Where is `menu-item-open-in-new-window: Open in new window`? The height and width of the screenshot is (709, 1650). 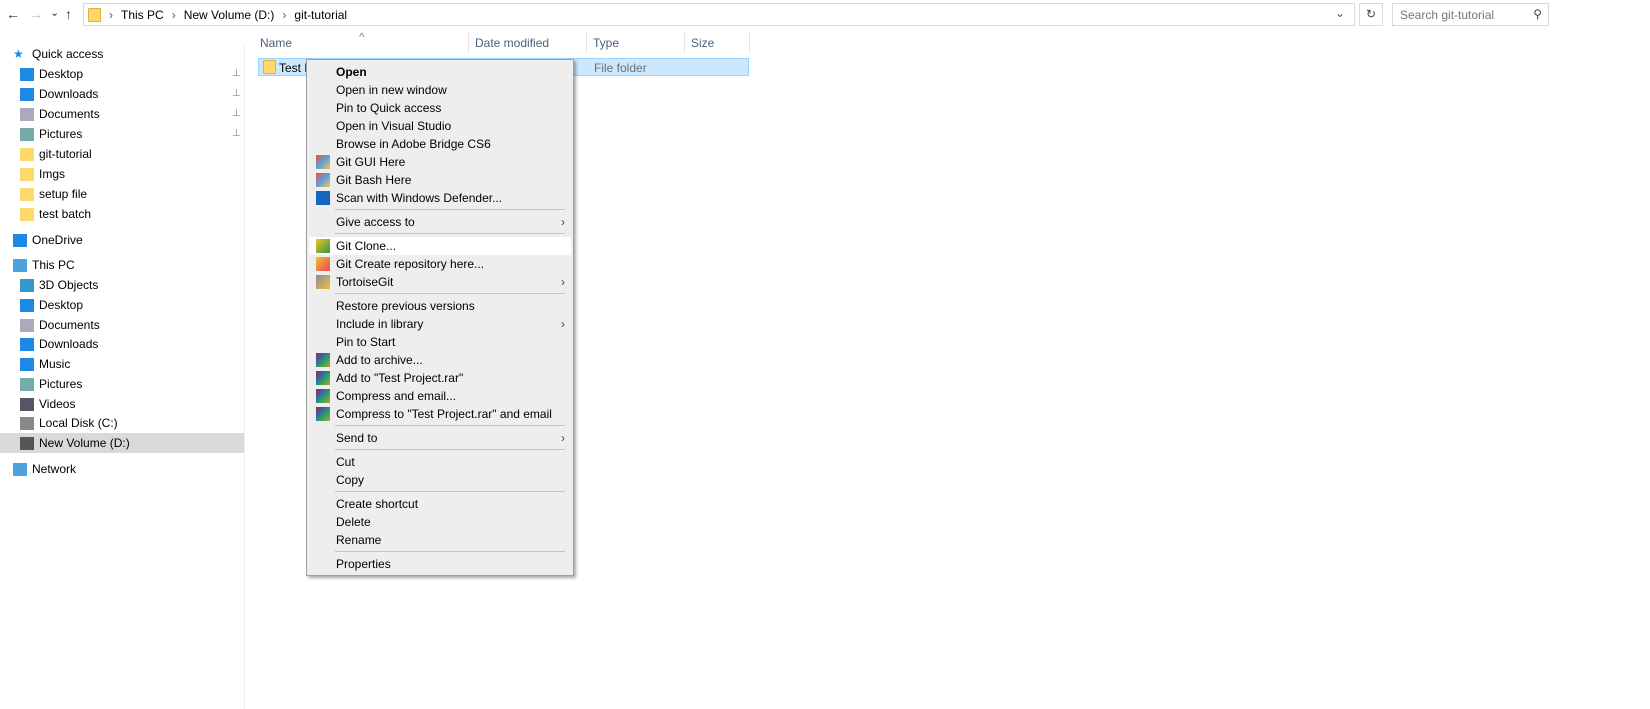 menu-item-open-in-new-window: Open in new window is located at coordinates (440, 90).